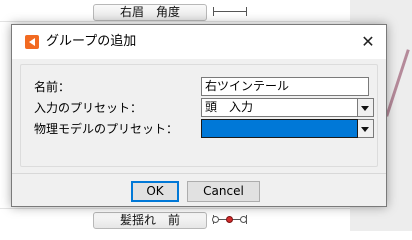  Describe the element at coordinates (155, 191) in the screenshot. I see `ok-button: OK` at that location.